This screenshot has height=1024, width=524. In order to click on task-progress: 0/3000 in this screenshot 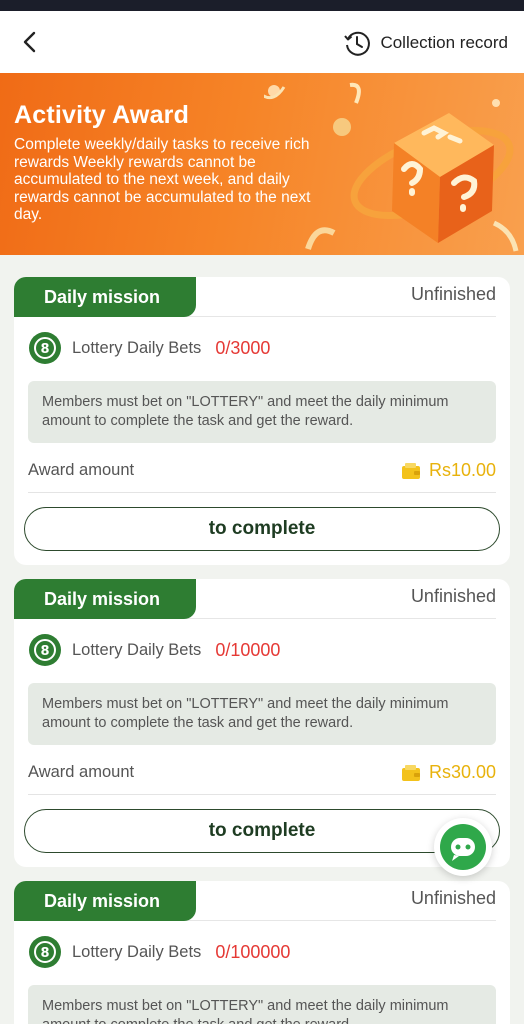, I will do `click(243, 347)`.